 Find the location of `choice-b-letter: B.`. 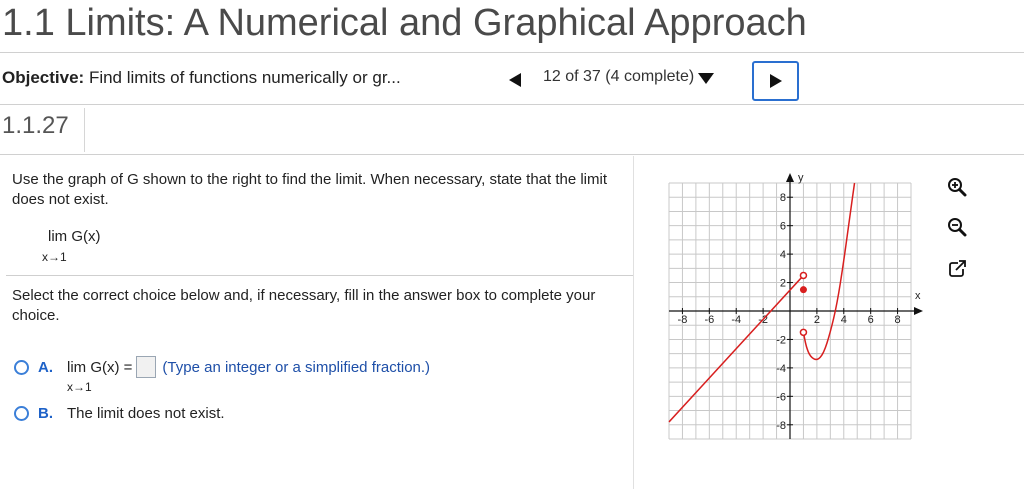

choice-b-letter: B. is located at coordinates (45, 413).